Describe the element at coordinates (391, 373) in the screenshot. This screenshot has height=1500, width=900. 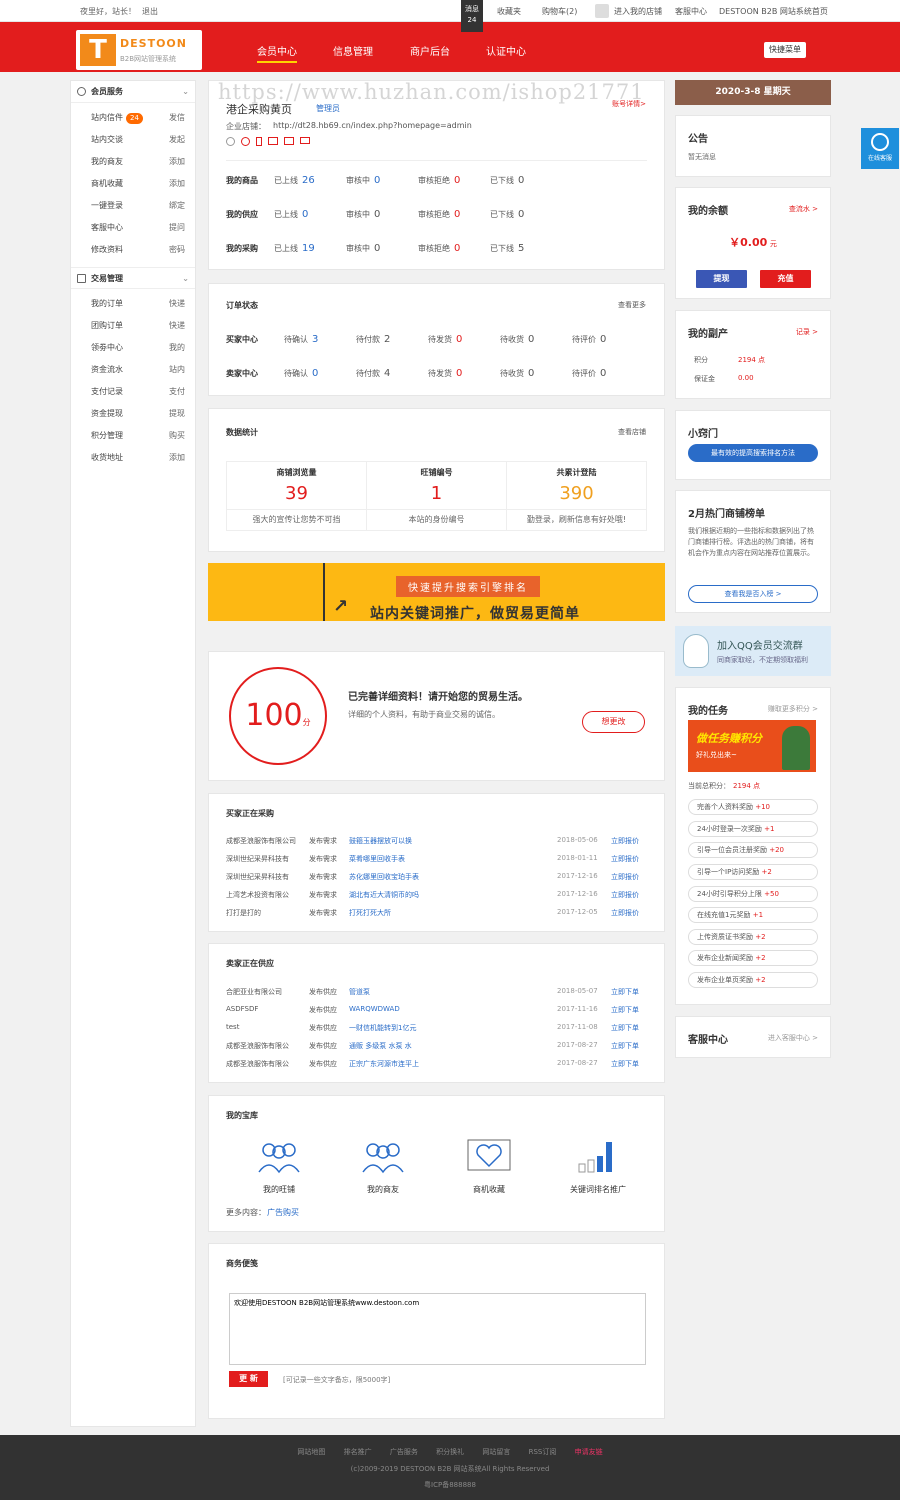
I see `order-pending-pay: 待付款 4` at that location.